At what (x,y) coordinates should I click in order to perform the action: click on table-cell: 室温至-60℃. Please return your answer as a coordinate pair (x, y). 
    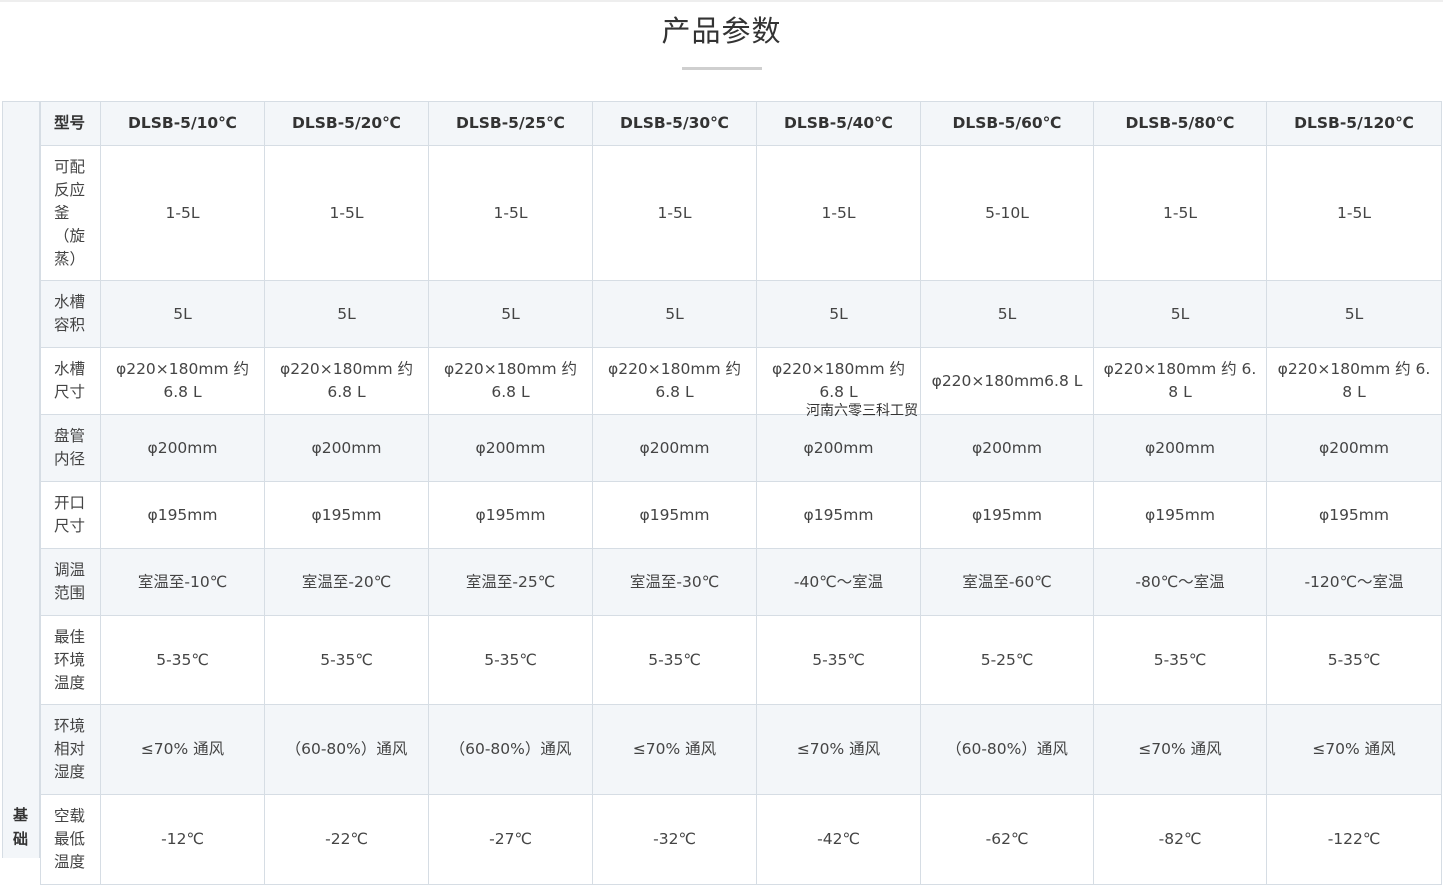
    Looking at the image, I should click on (1007, 582).